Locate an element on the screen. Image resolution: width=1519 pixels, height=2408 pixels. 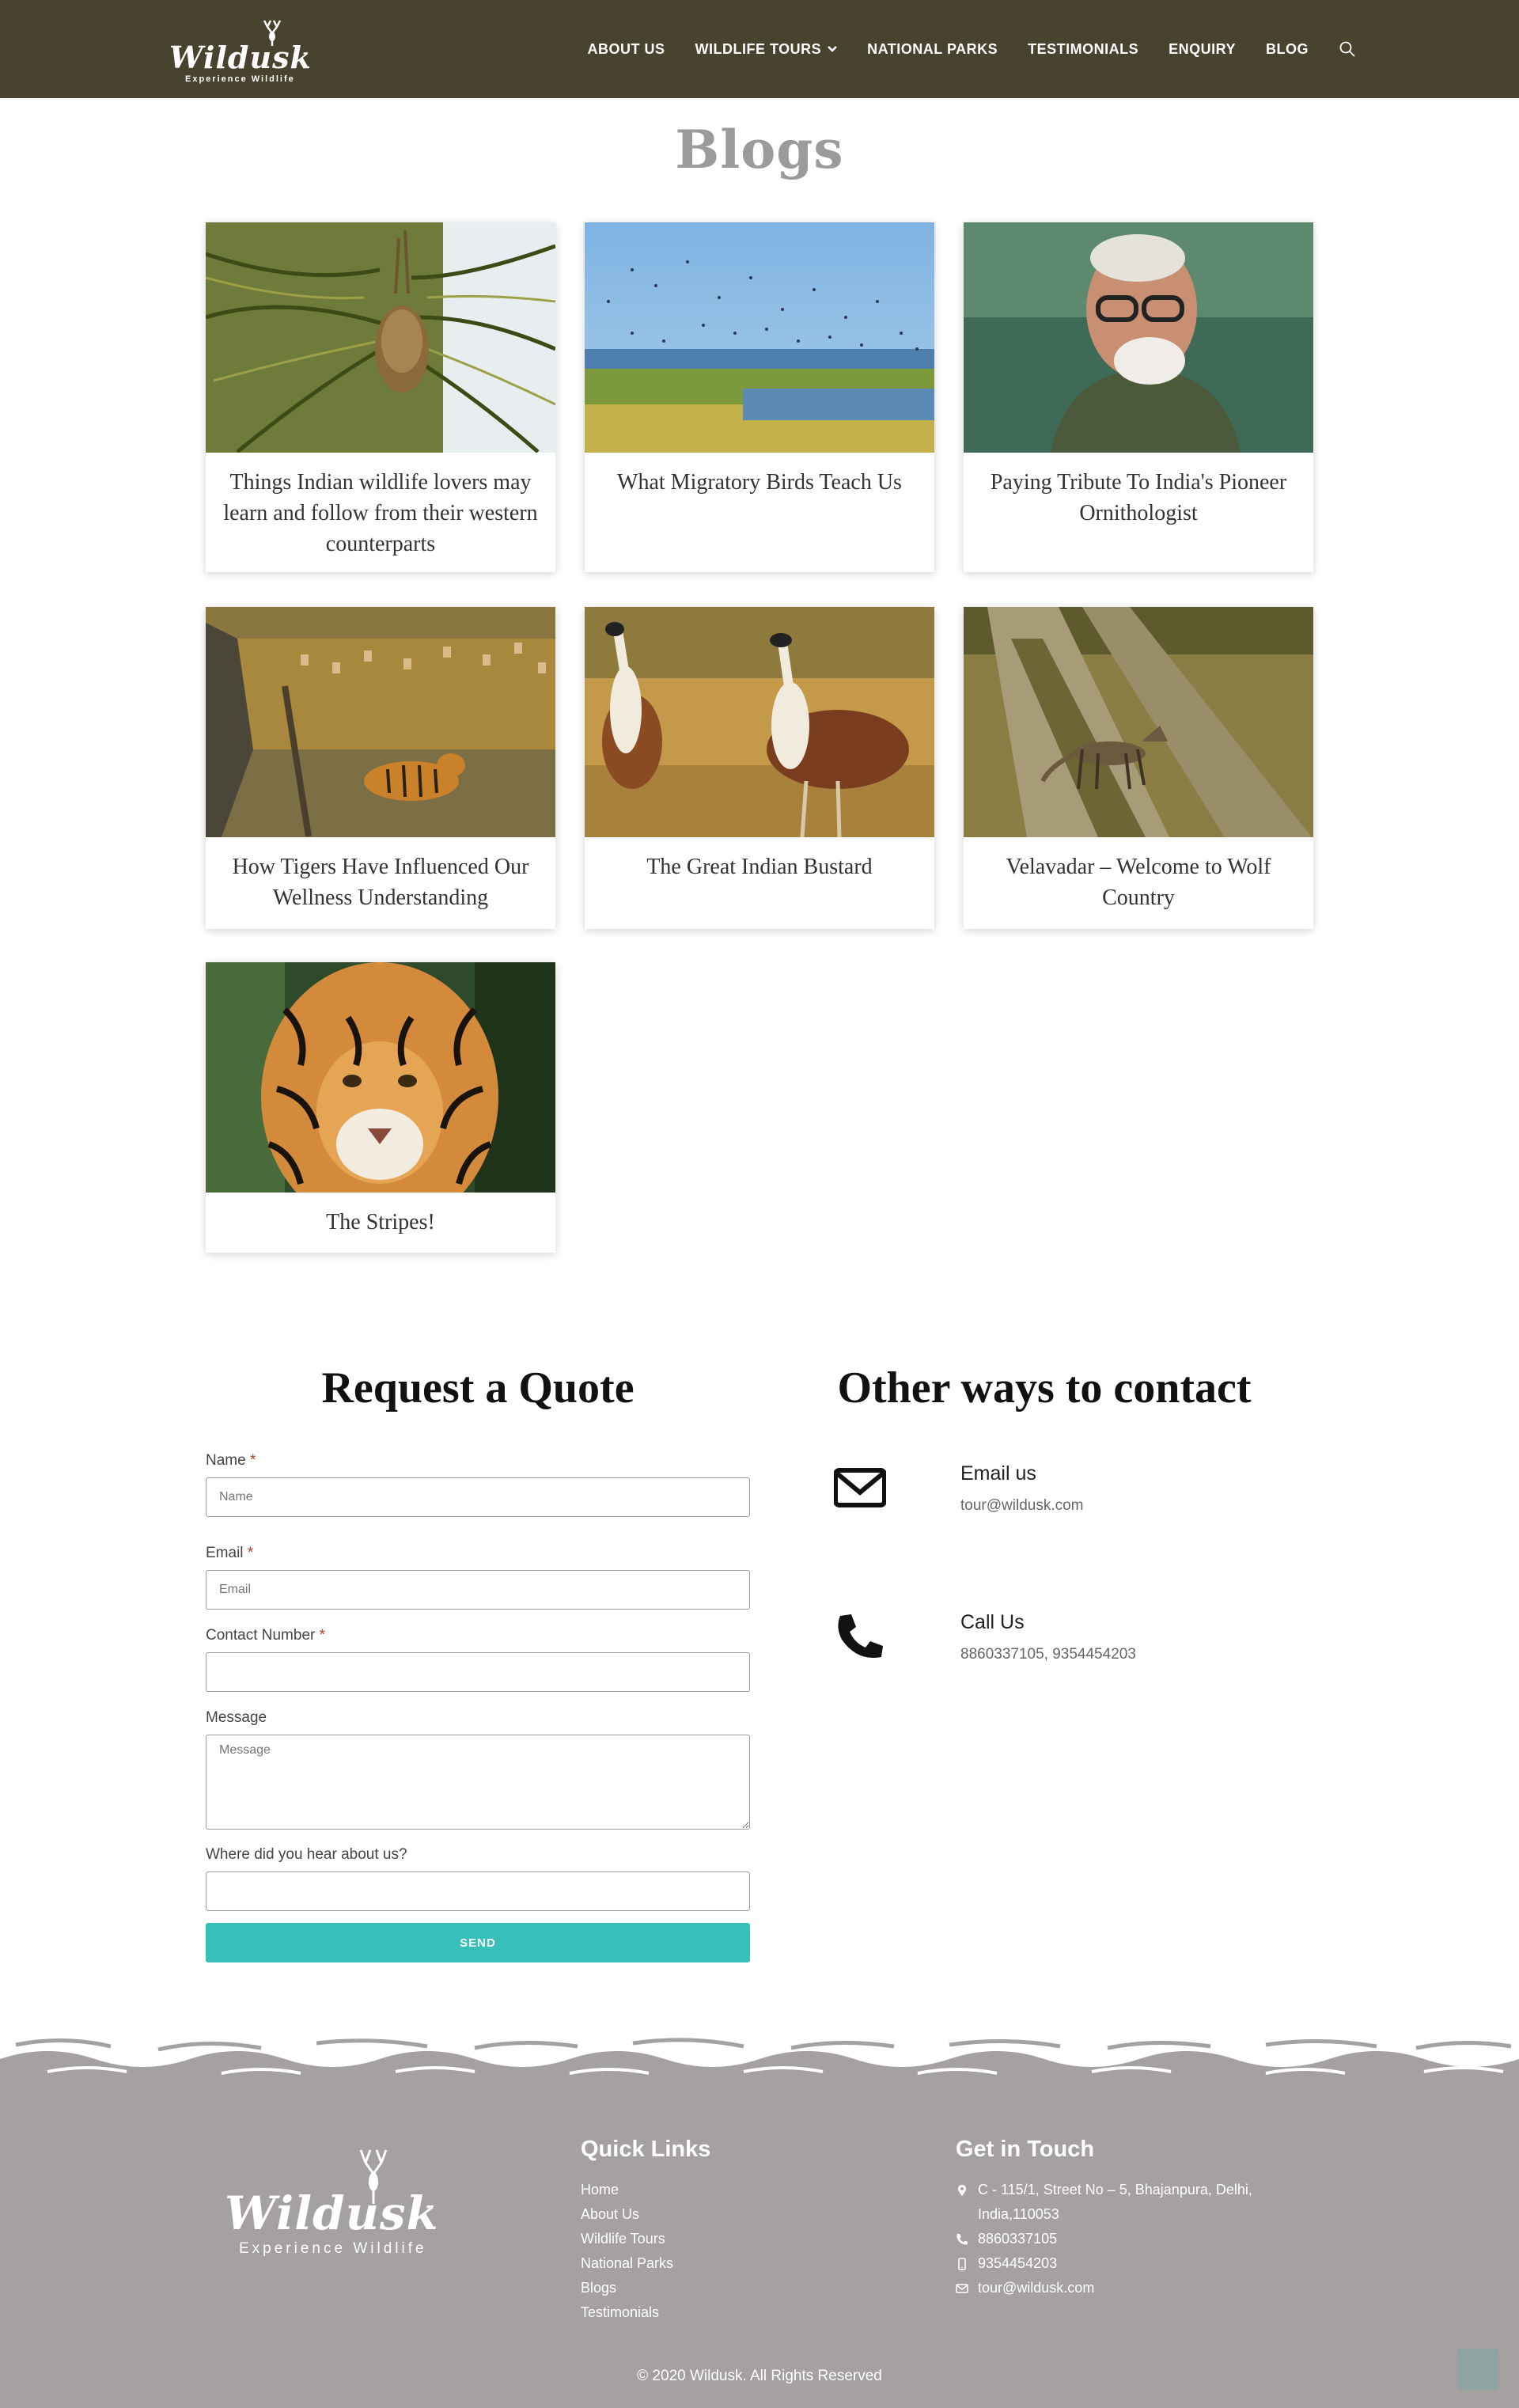
nav-national-parks: NATIONAL PARKS is located at coordinates (933, 50).